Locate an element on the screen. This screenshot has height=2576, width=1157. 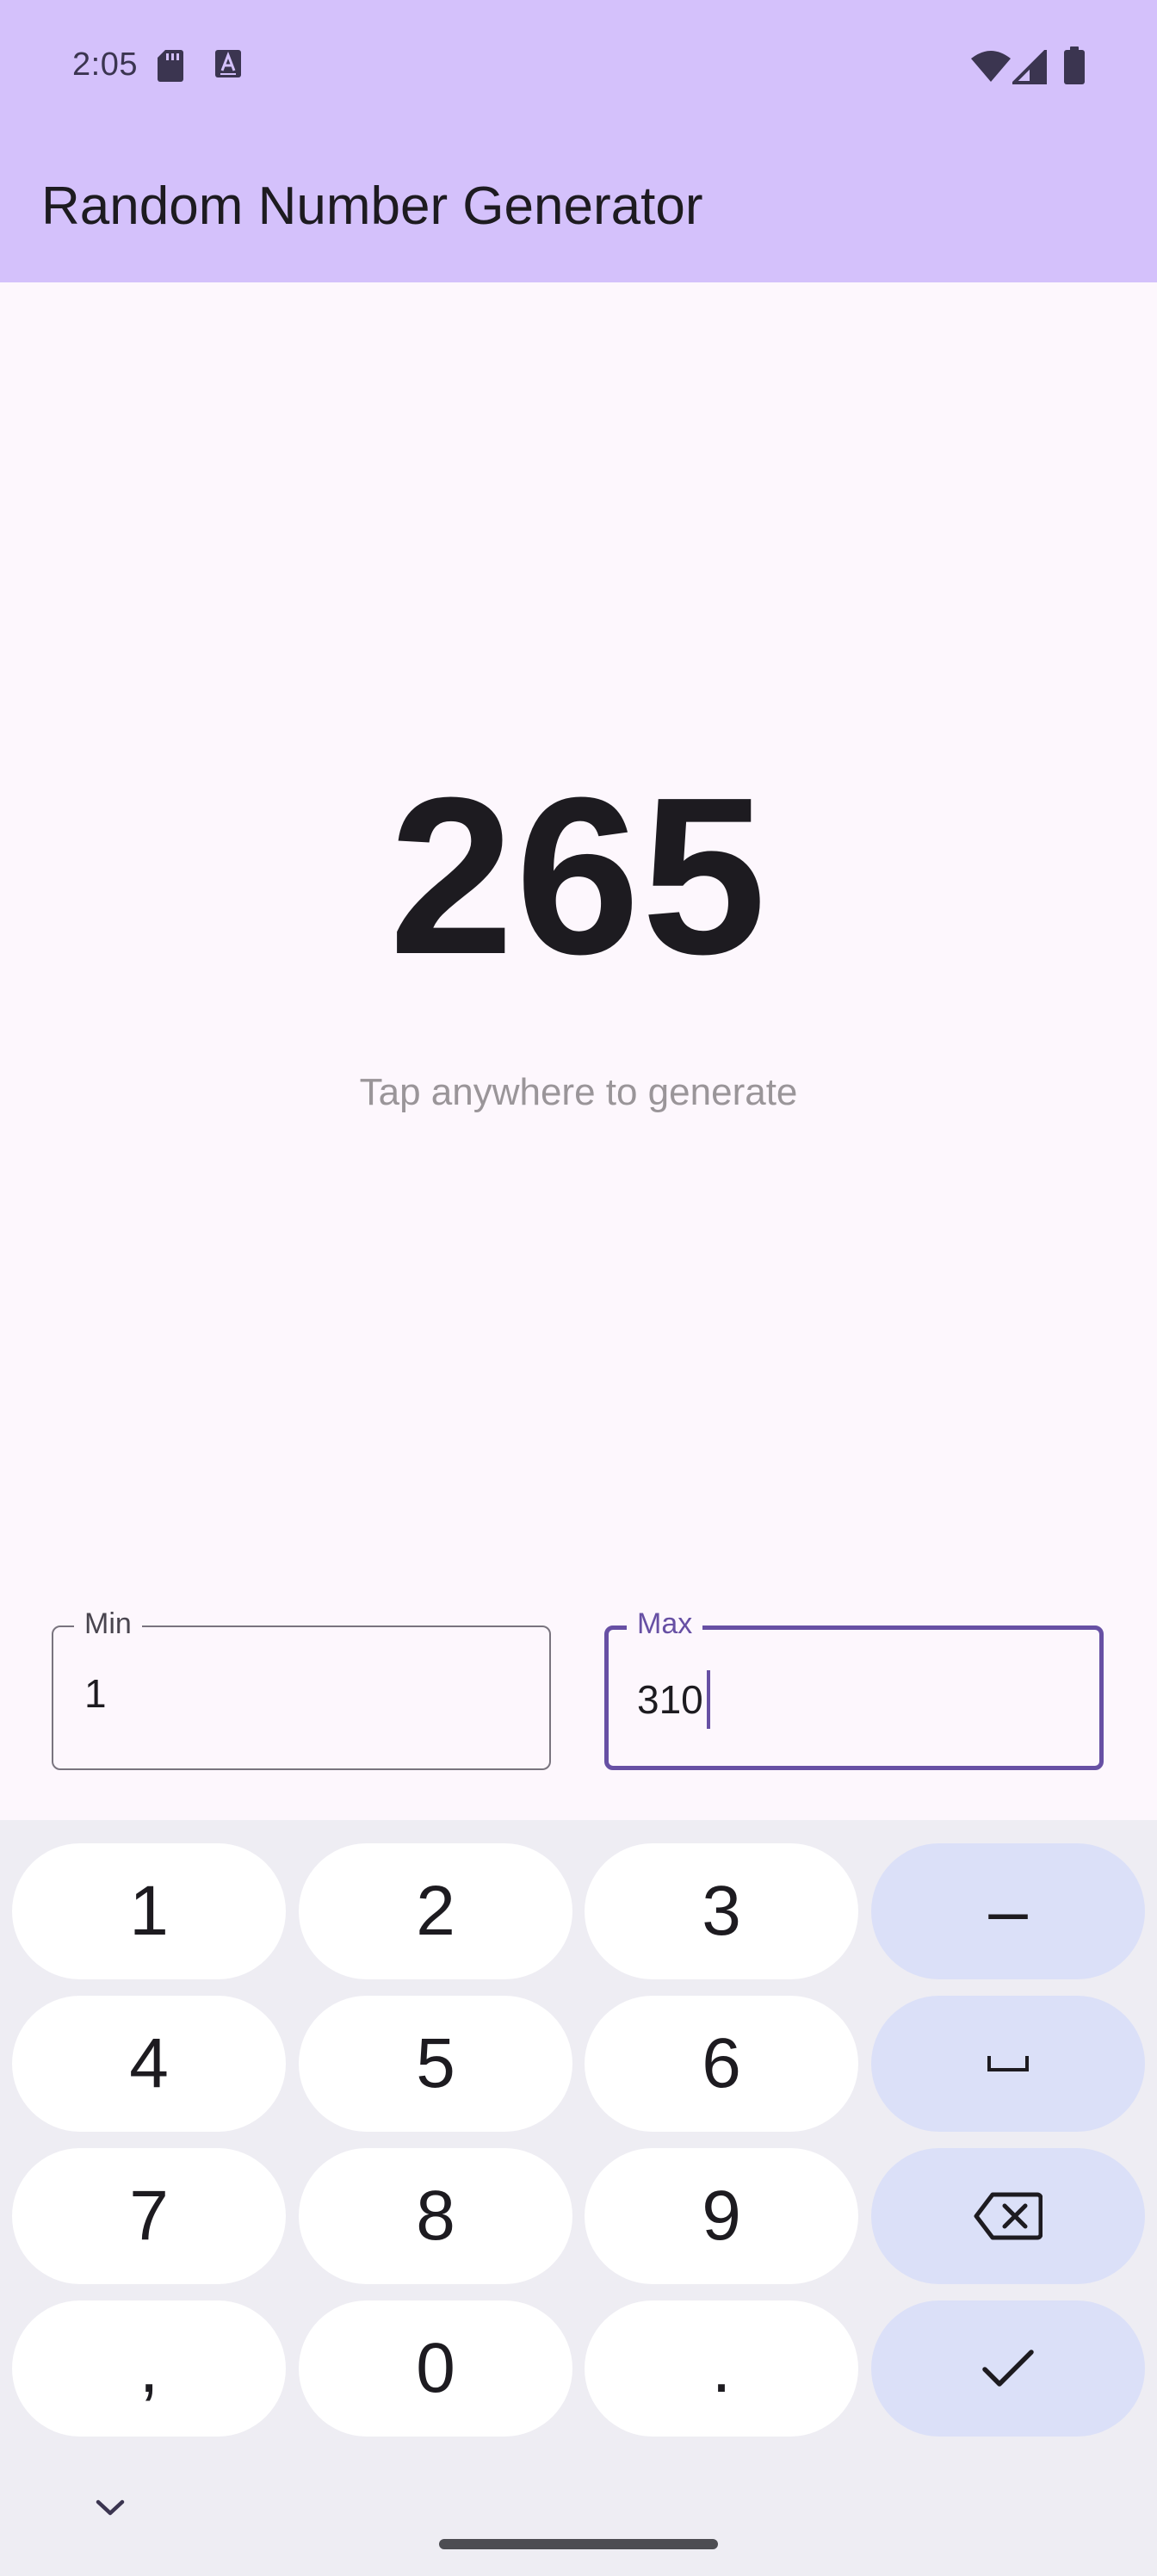
sd-card-icon is located at coordinates (170, 66).